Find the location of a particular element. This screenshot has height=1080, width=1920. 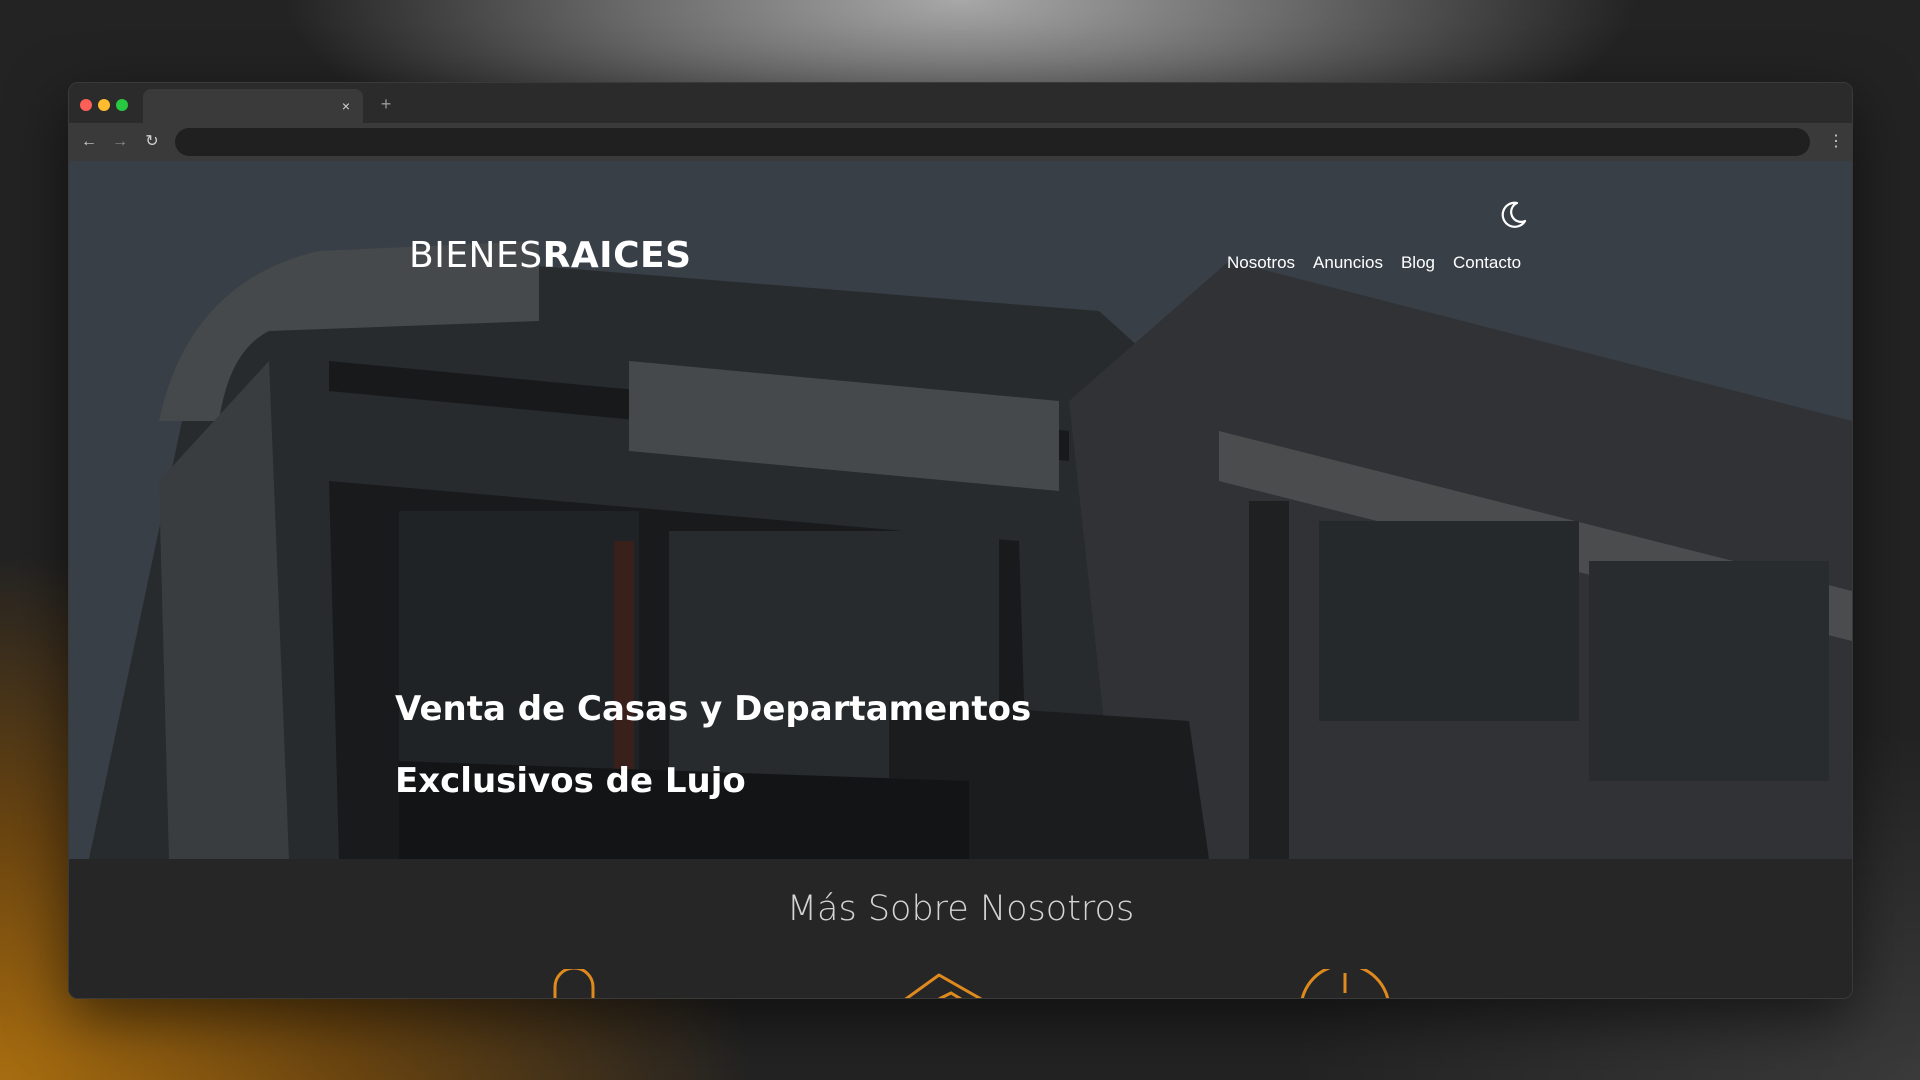

logo-bold-text: RAICES is located at coordinates (617, 255).